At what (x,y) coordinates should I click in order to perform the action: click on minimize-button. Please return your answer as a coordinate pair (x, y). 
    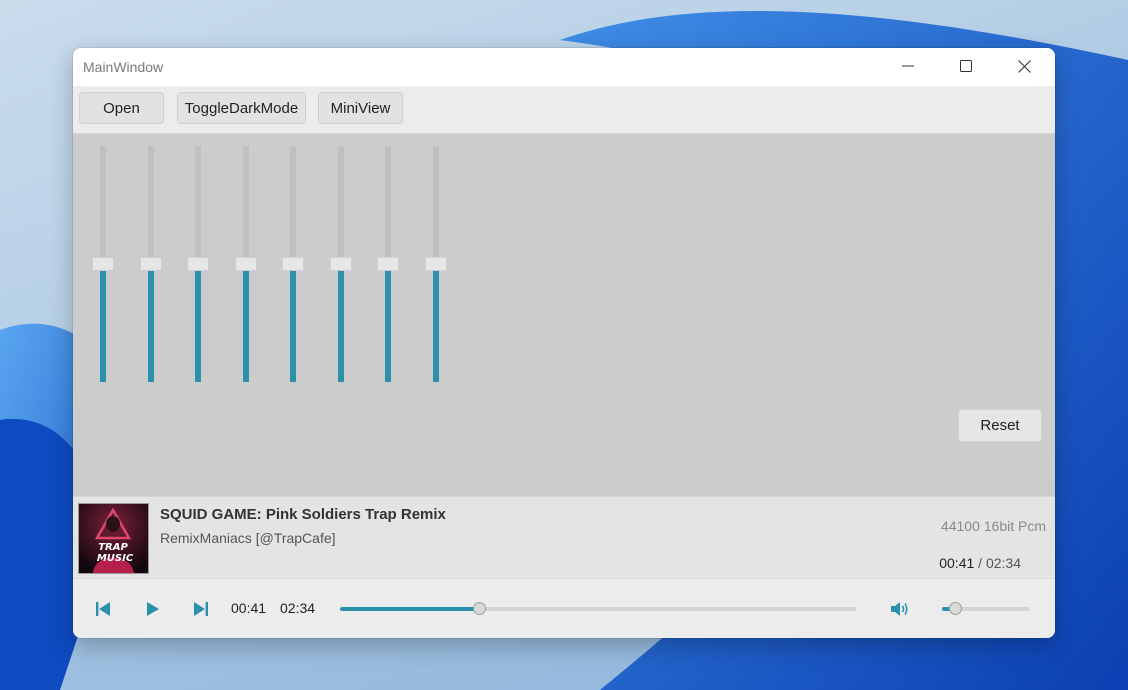
    Looking at the image, I should click on (908, 66).